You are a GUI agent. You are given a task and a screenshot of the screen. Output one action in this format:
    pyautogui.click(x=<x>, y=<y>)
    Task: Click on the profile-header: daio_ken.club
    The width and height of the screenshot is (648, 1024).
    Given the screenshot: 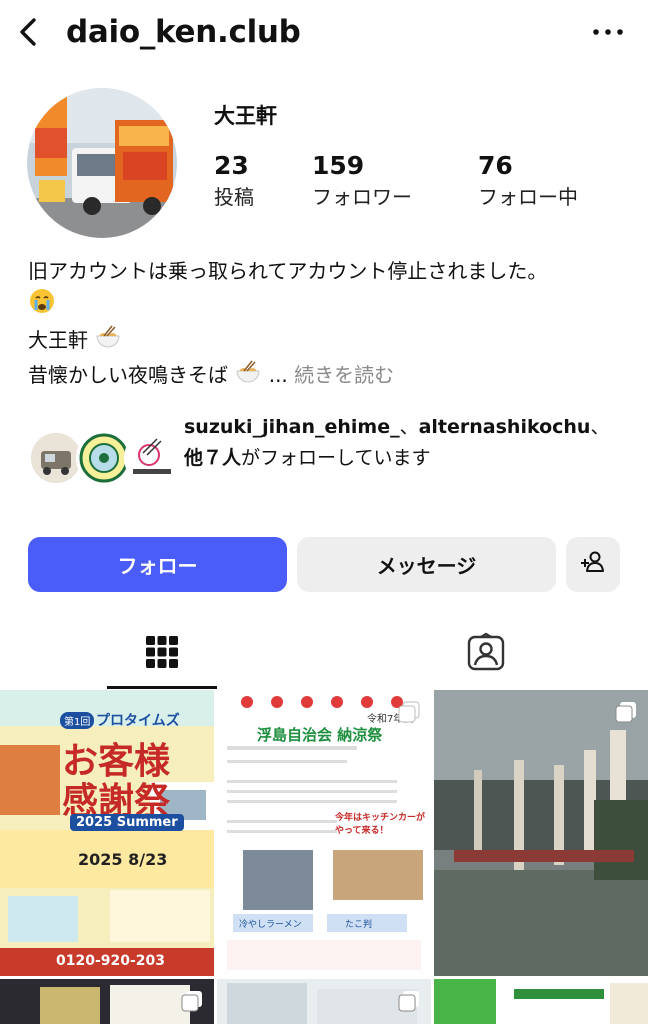 What is the action you would take?
    pyautogui.click(x=324, y=33)
    